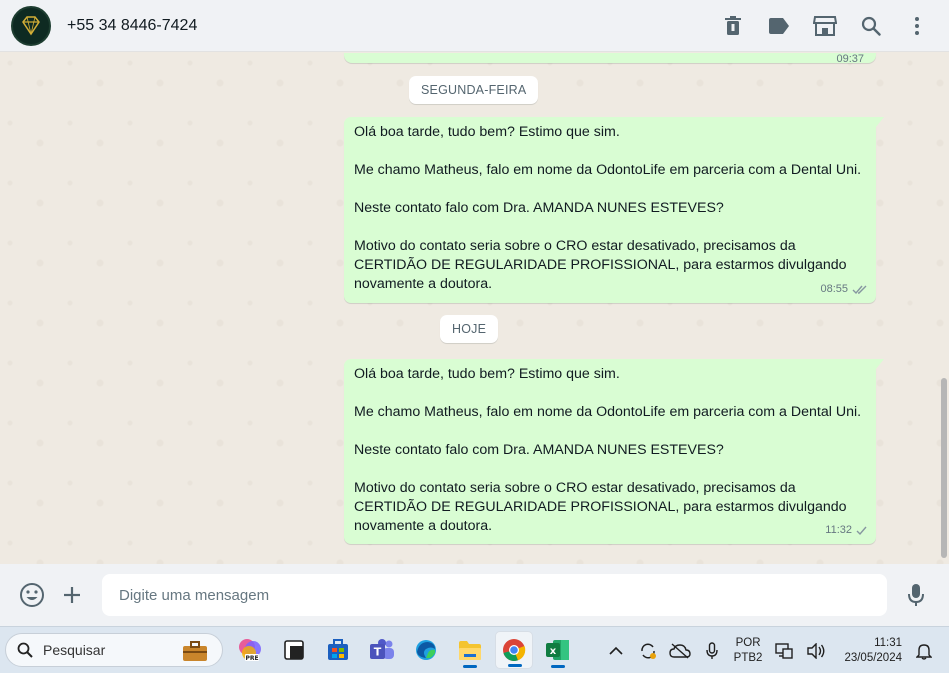  I want to click on message-composer, so click(474, 595).